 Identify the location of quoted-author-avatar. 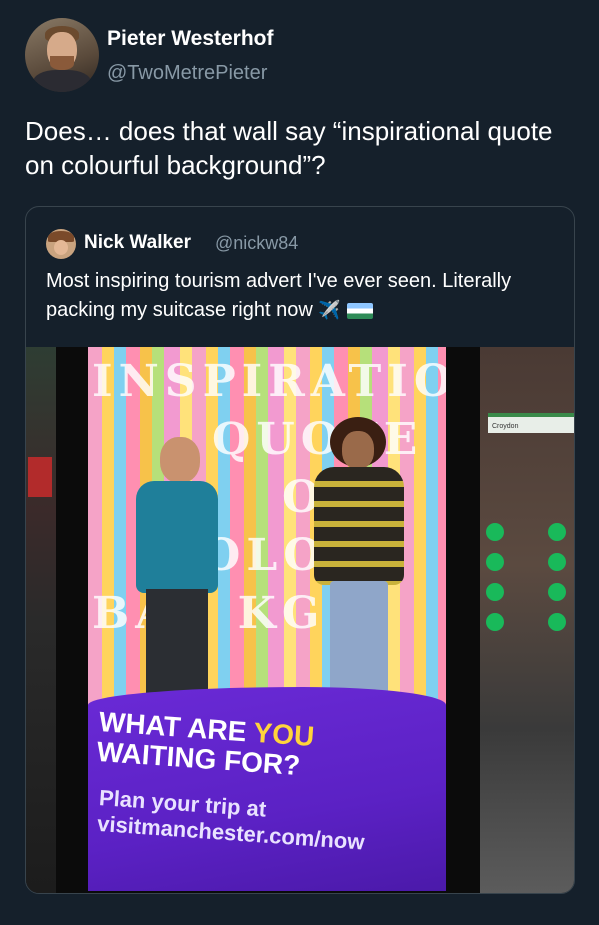
(61, 244).